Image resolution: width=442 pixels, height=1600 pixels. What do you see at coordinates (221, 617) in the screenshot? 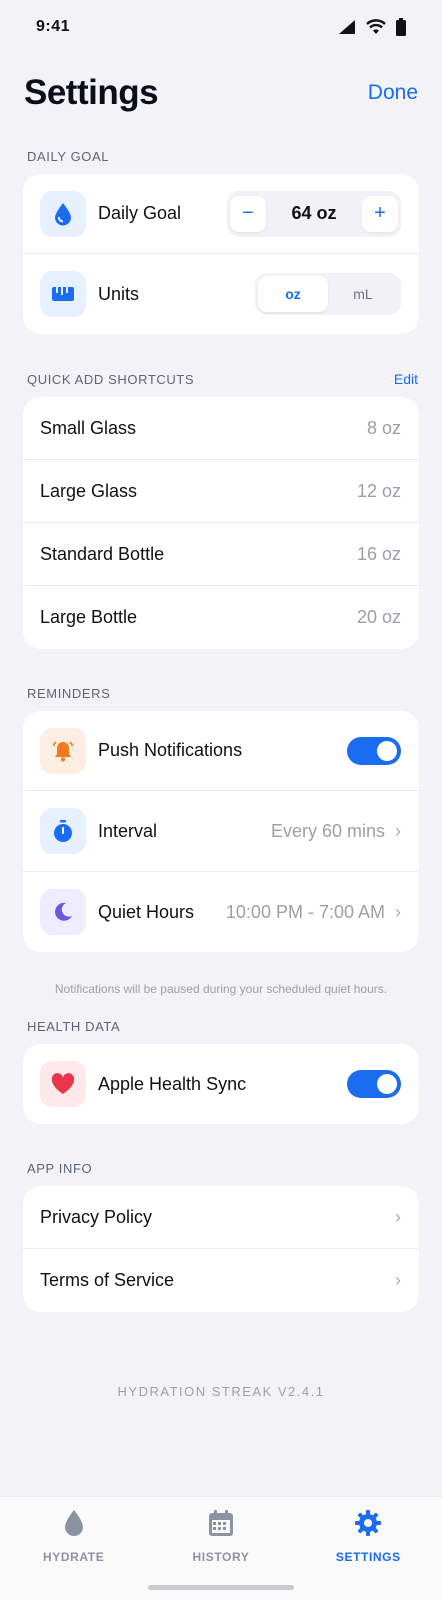
I see `quick-add-item: Large Bottle 20 oz` at bounding box center [221, 617].